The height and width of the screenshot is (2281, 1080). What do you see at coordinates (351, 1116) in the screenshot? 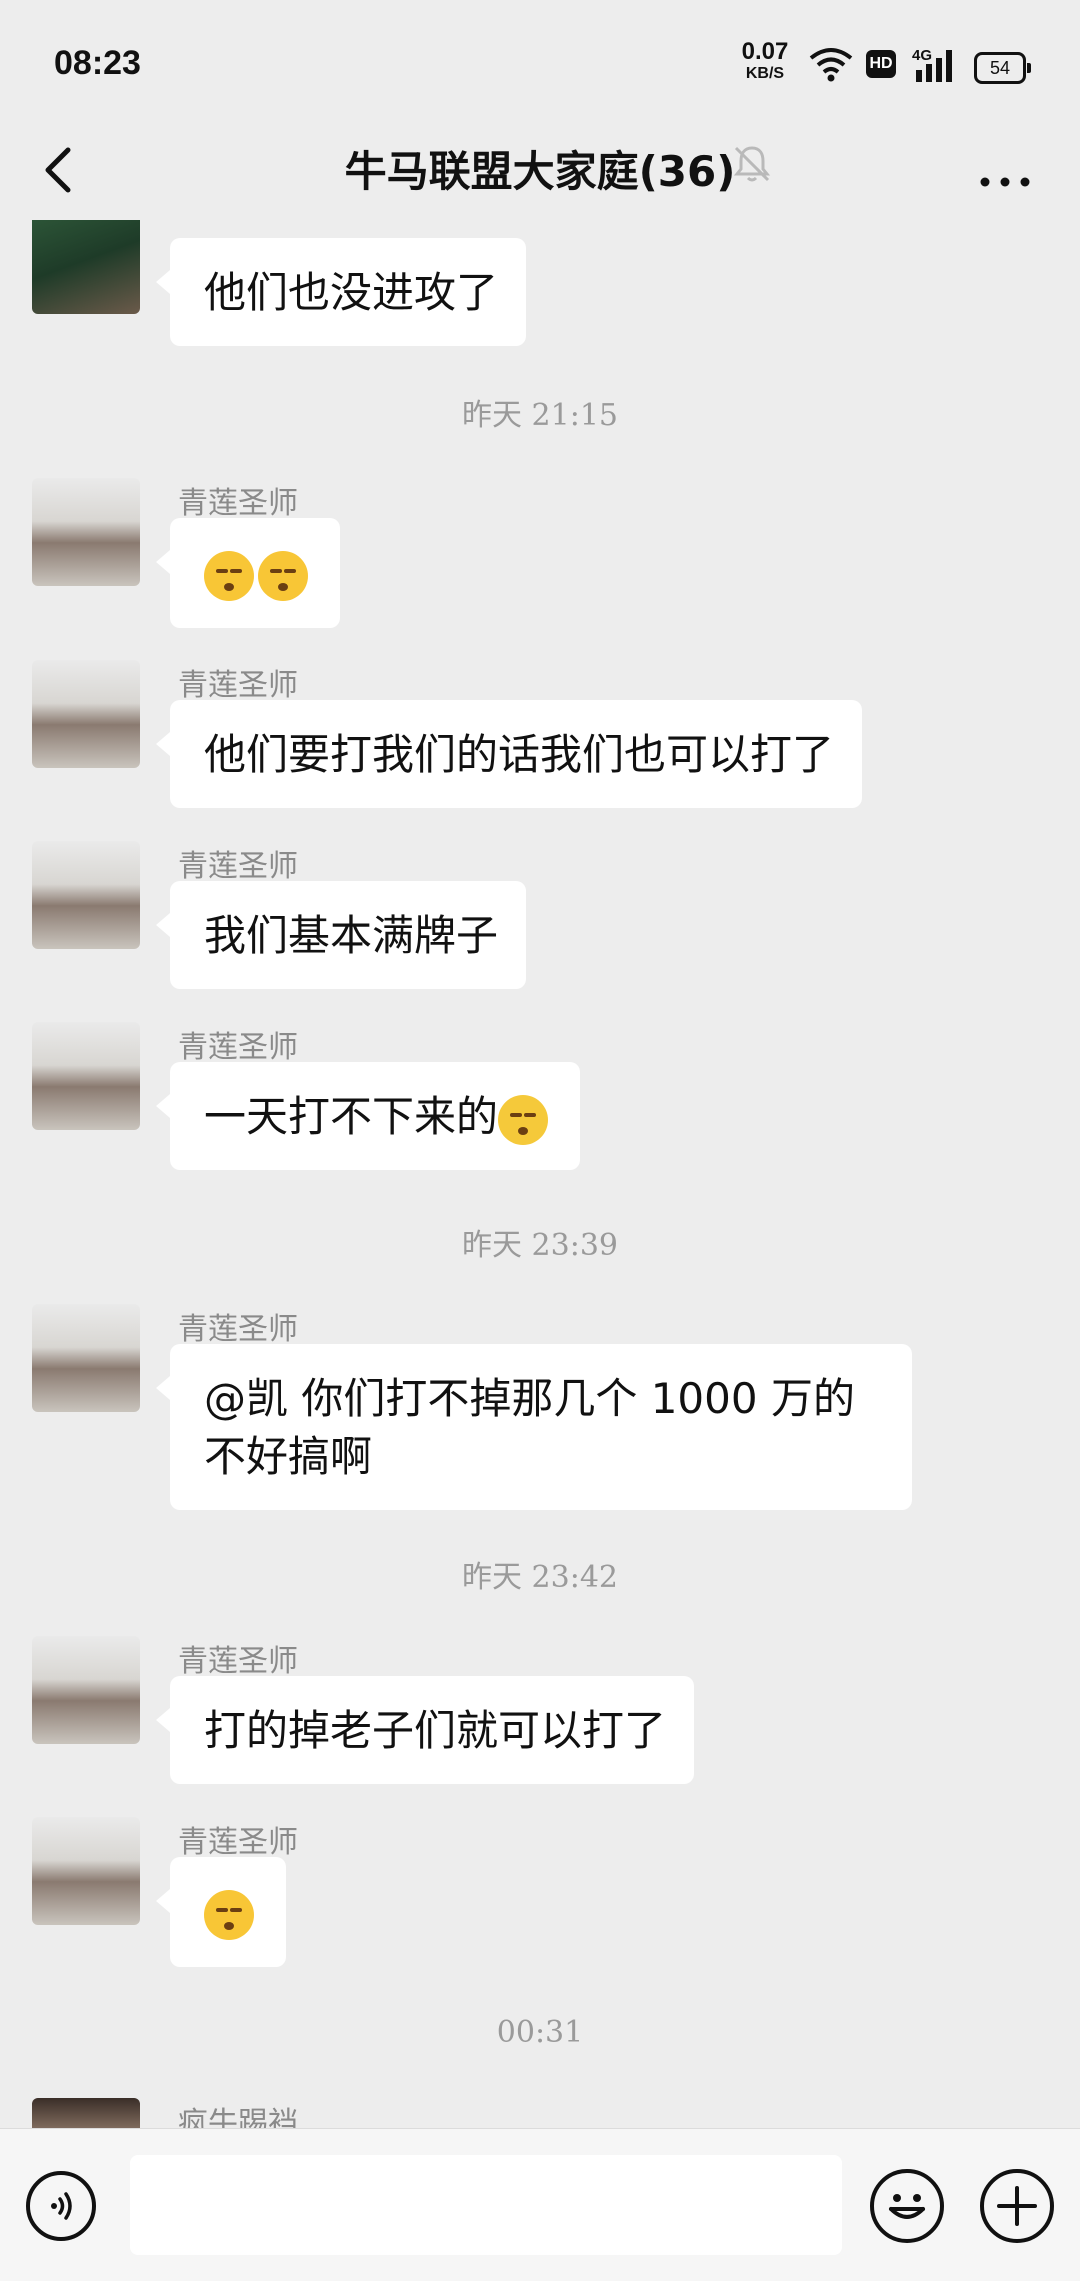
I see `message-text: 一天打不下来的` at bounding box center [351, 1116].